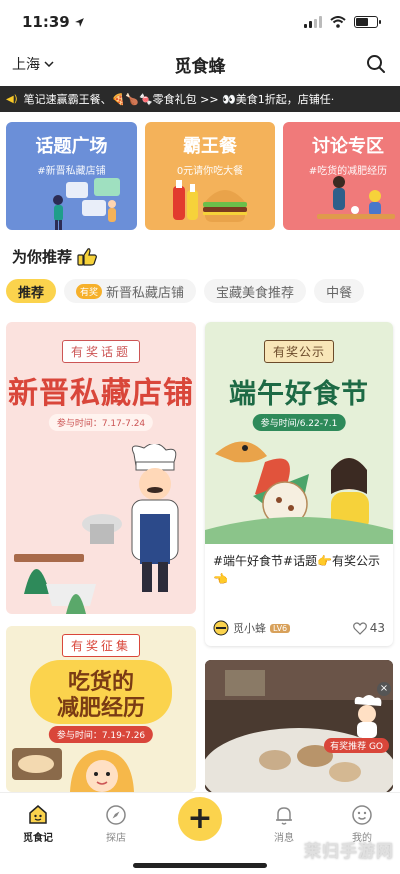 Image resolution: width=400 pixels, height=874 pixels. I want to click on app-title: 觅食蜂, so click(200, 66).